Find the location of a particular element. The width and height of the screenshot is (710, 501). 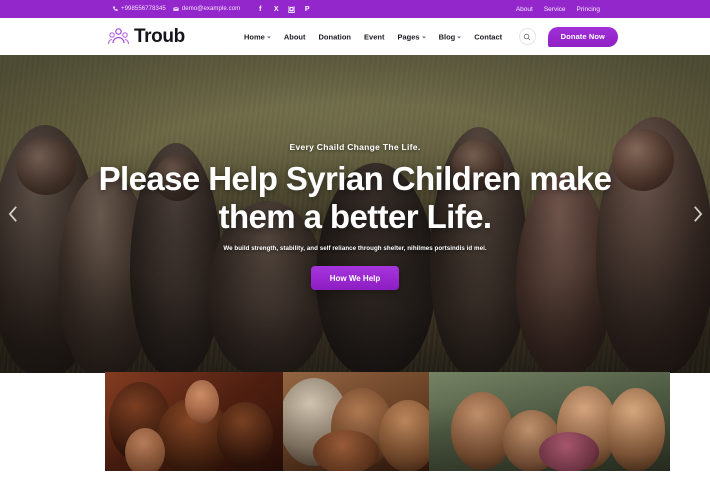

nav-item-home: Home is located at coordinates (257, 36).